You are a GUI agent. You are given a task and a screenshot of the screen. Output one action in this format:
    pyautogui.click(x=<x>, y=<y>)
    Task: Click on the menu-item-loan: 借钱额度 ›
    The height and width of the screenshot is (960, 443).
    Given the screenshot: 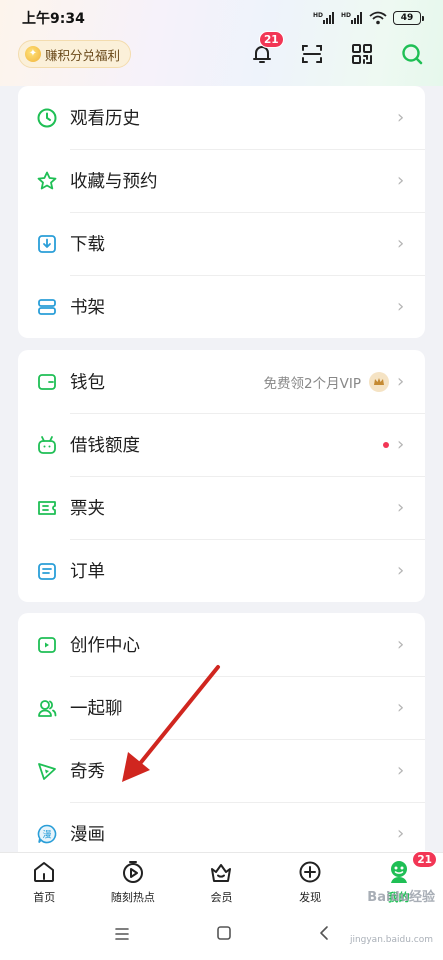 What is the action you would take?
    pyautogui.click(x=221, y=444)
    